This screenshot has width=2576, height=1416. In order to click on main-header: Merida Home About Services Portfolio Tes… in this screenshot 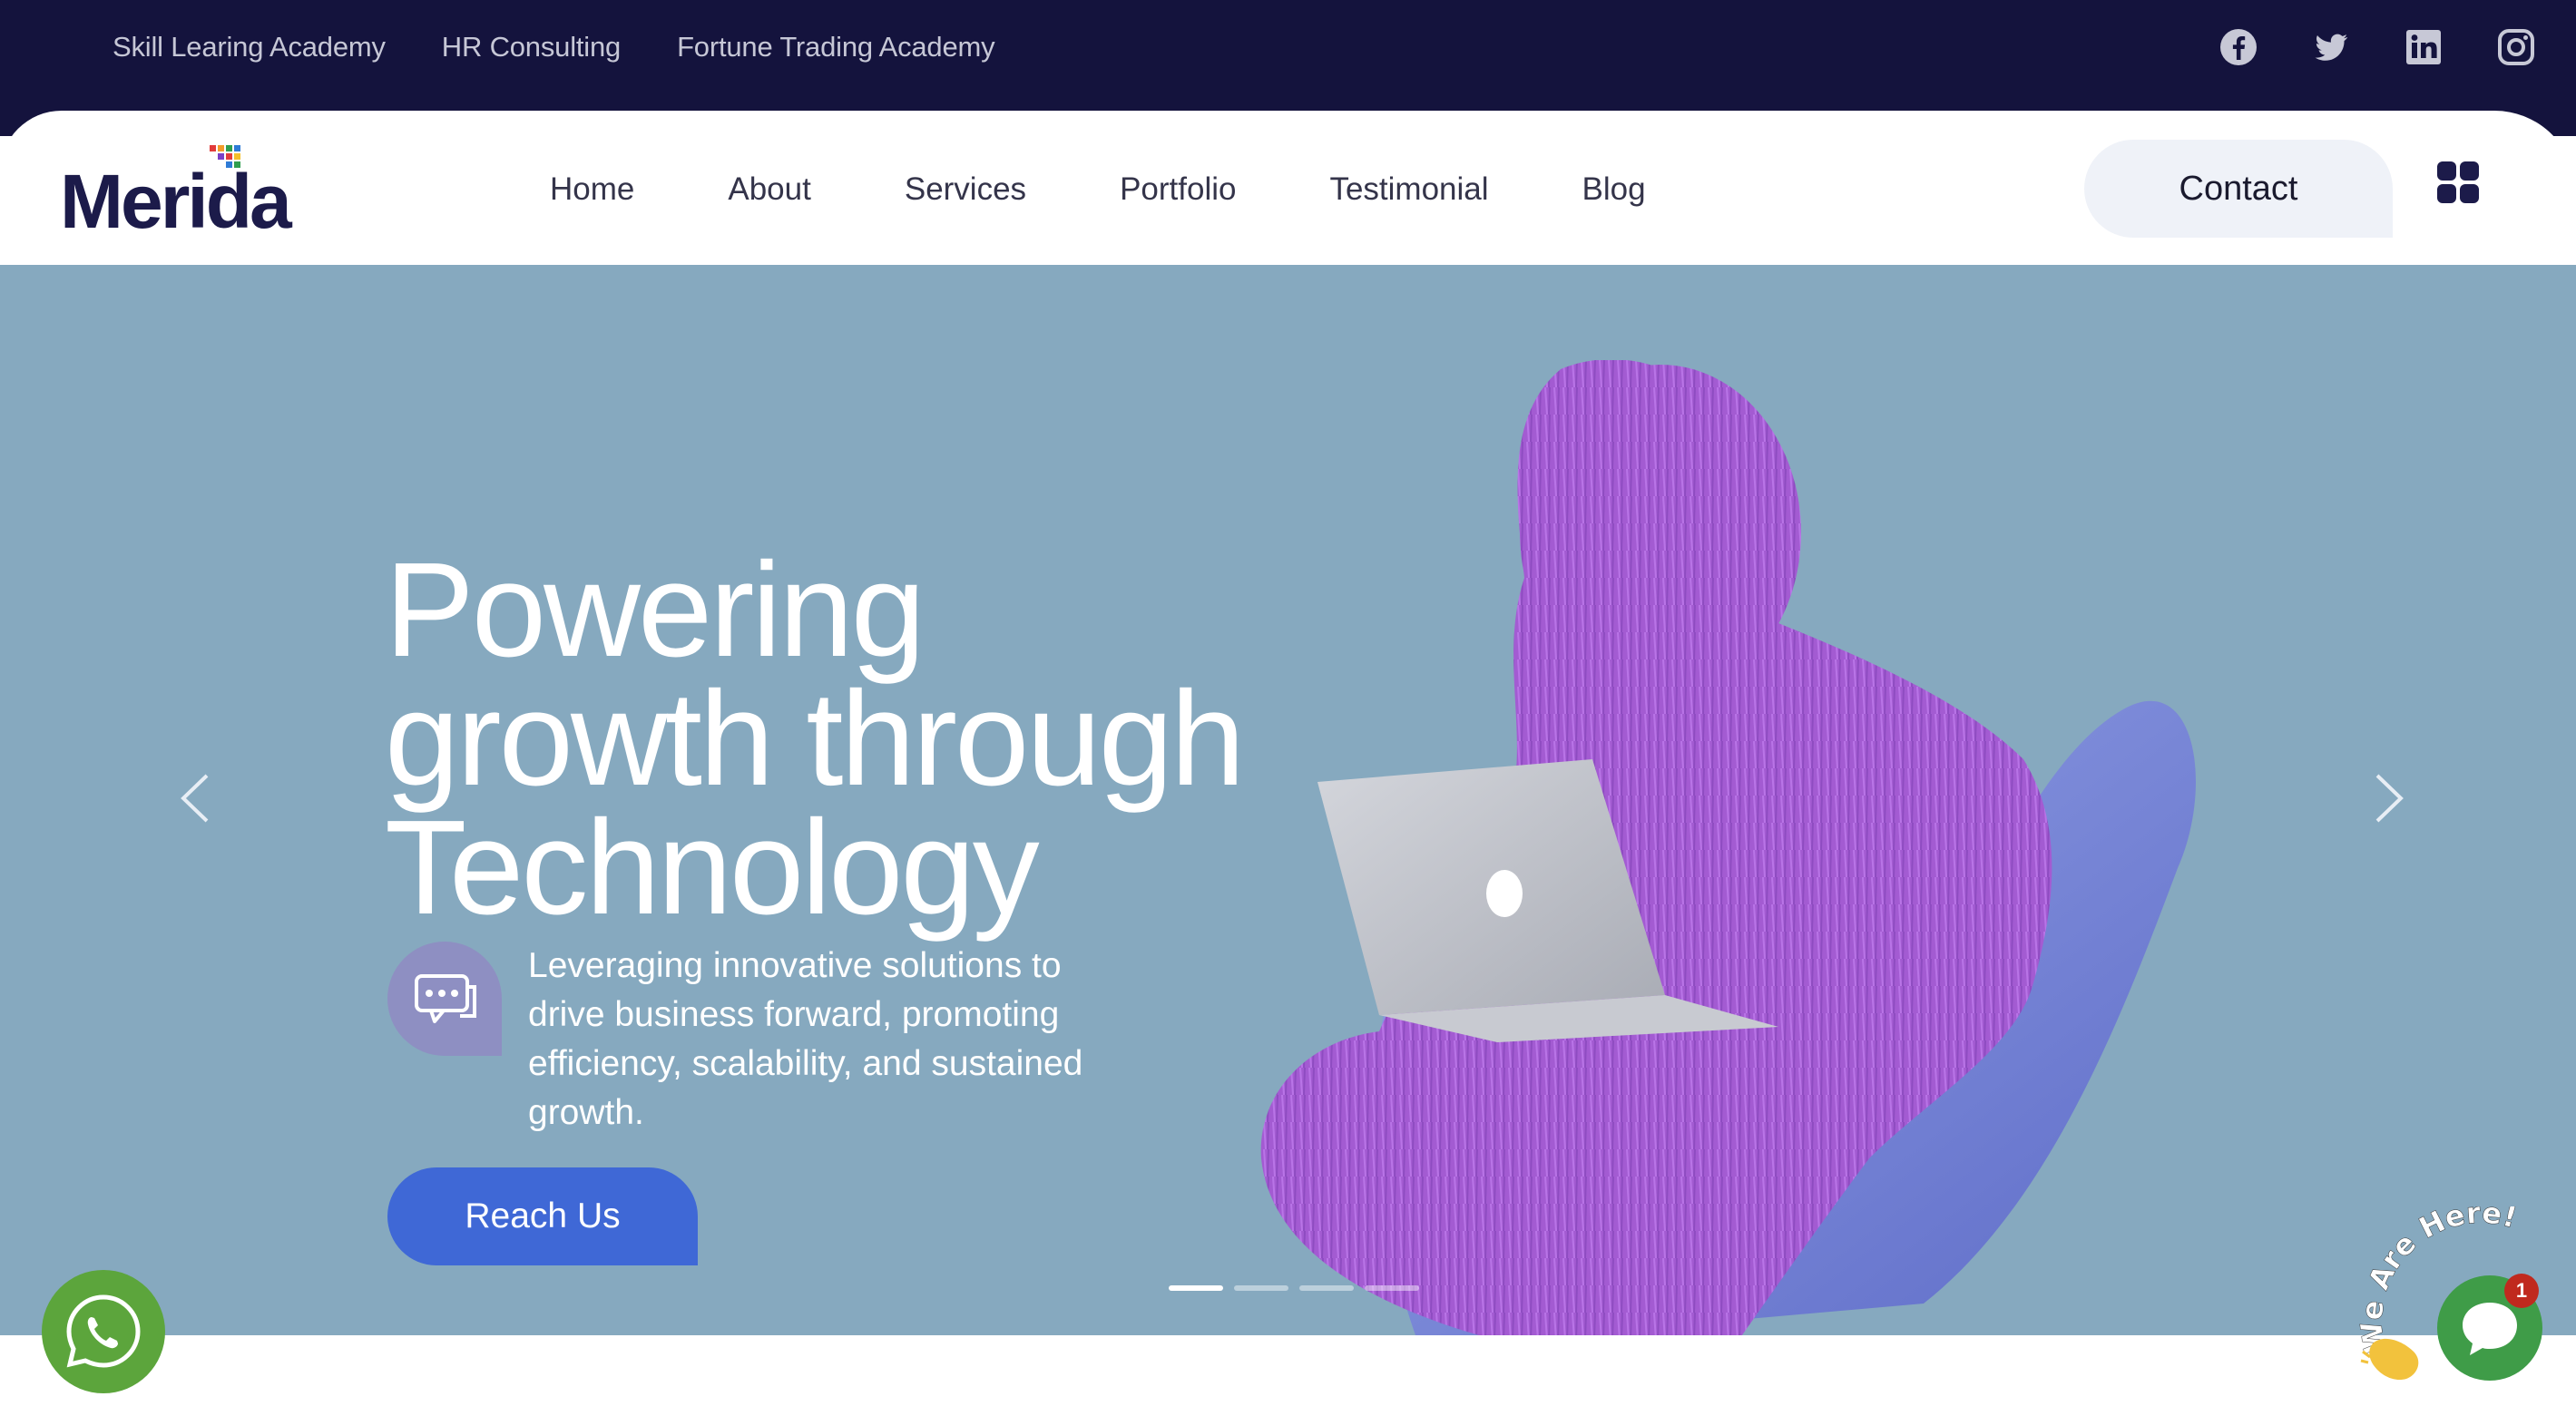, I will do `click(1288, 188)`.